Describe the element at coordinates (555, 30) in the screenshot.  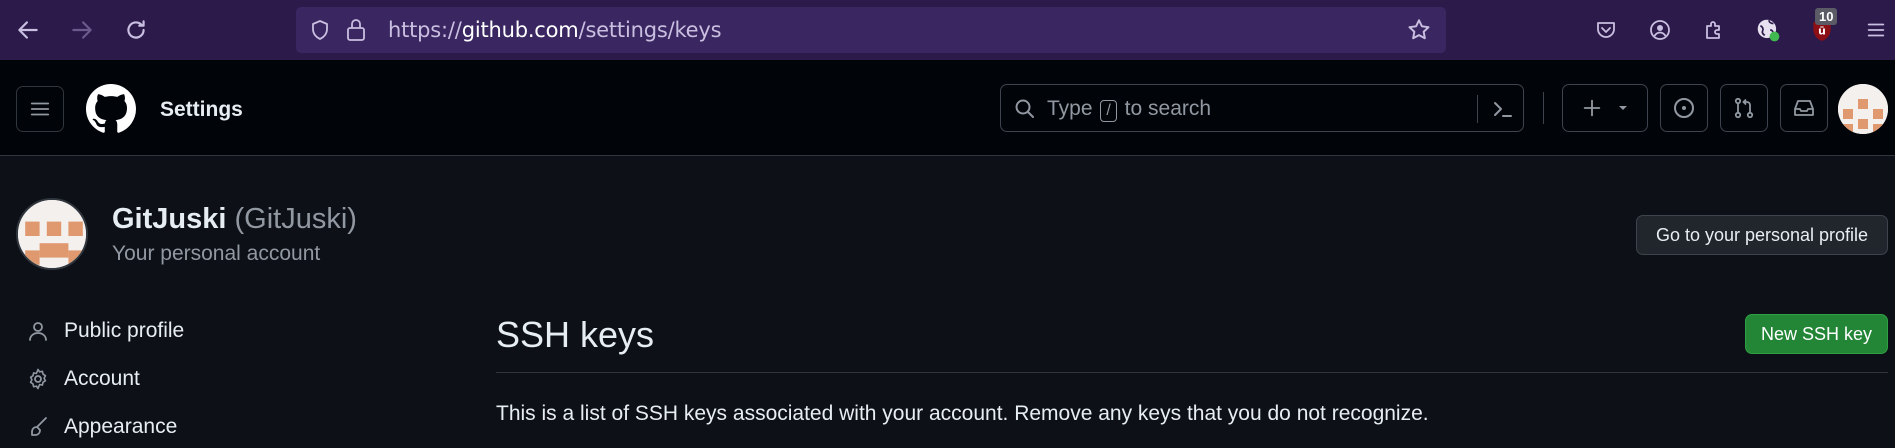
I see `url-text: https://github.com/settings/keys` at that location.